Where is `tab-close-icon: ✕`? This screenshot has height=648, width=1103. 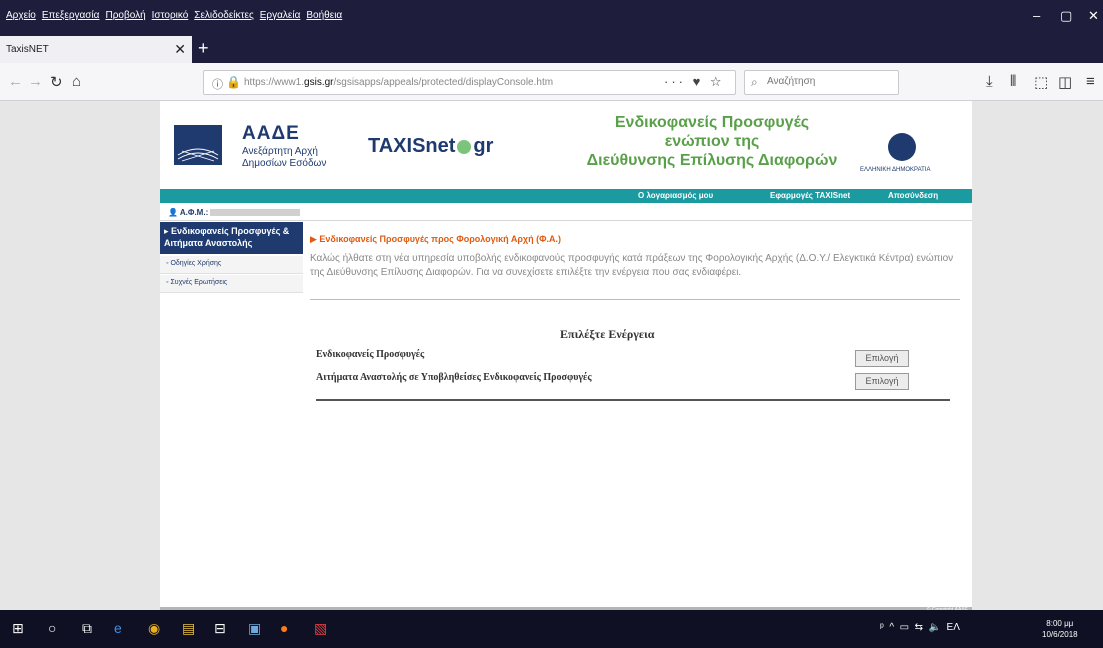
tab-close-icon: ✕ is located at coordinates (180, 49).